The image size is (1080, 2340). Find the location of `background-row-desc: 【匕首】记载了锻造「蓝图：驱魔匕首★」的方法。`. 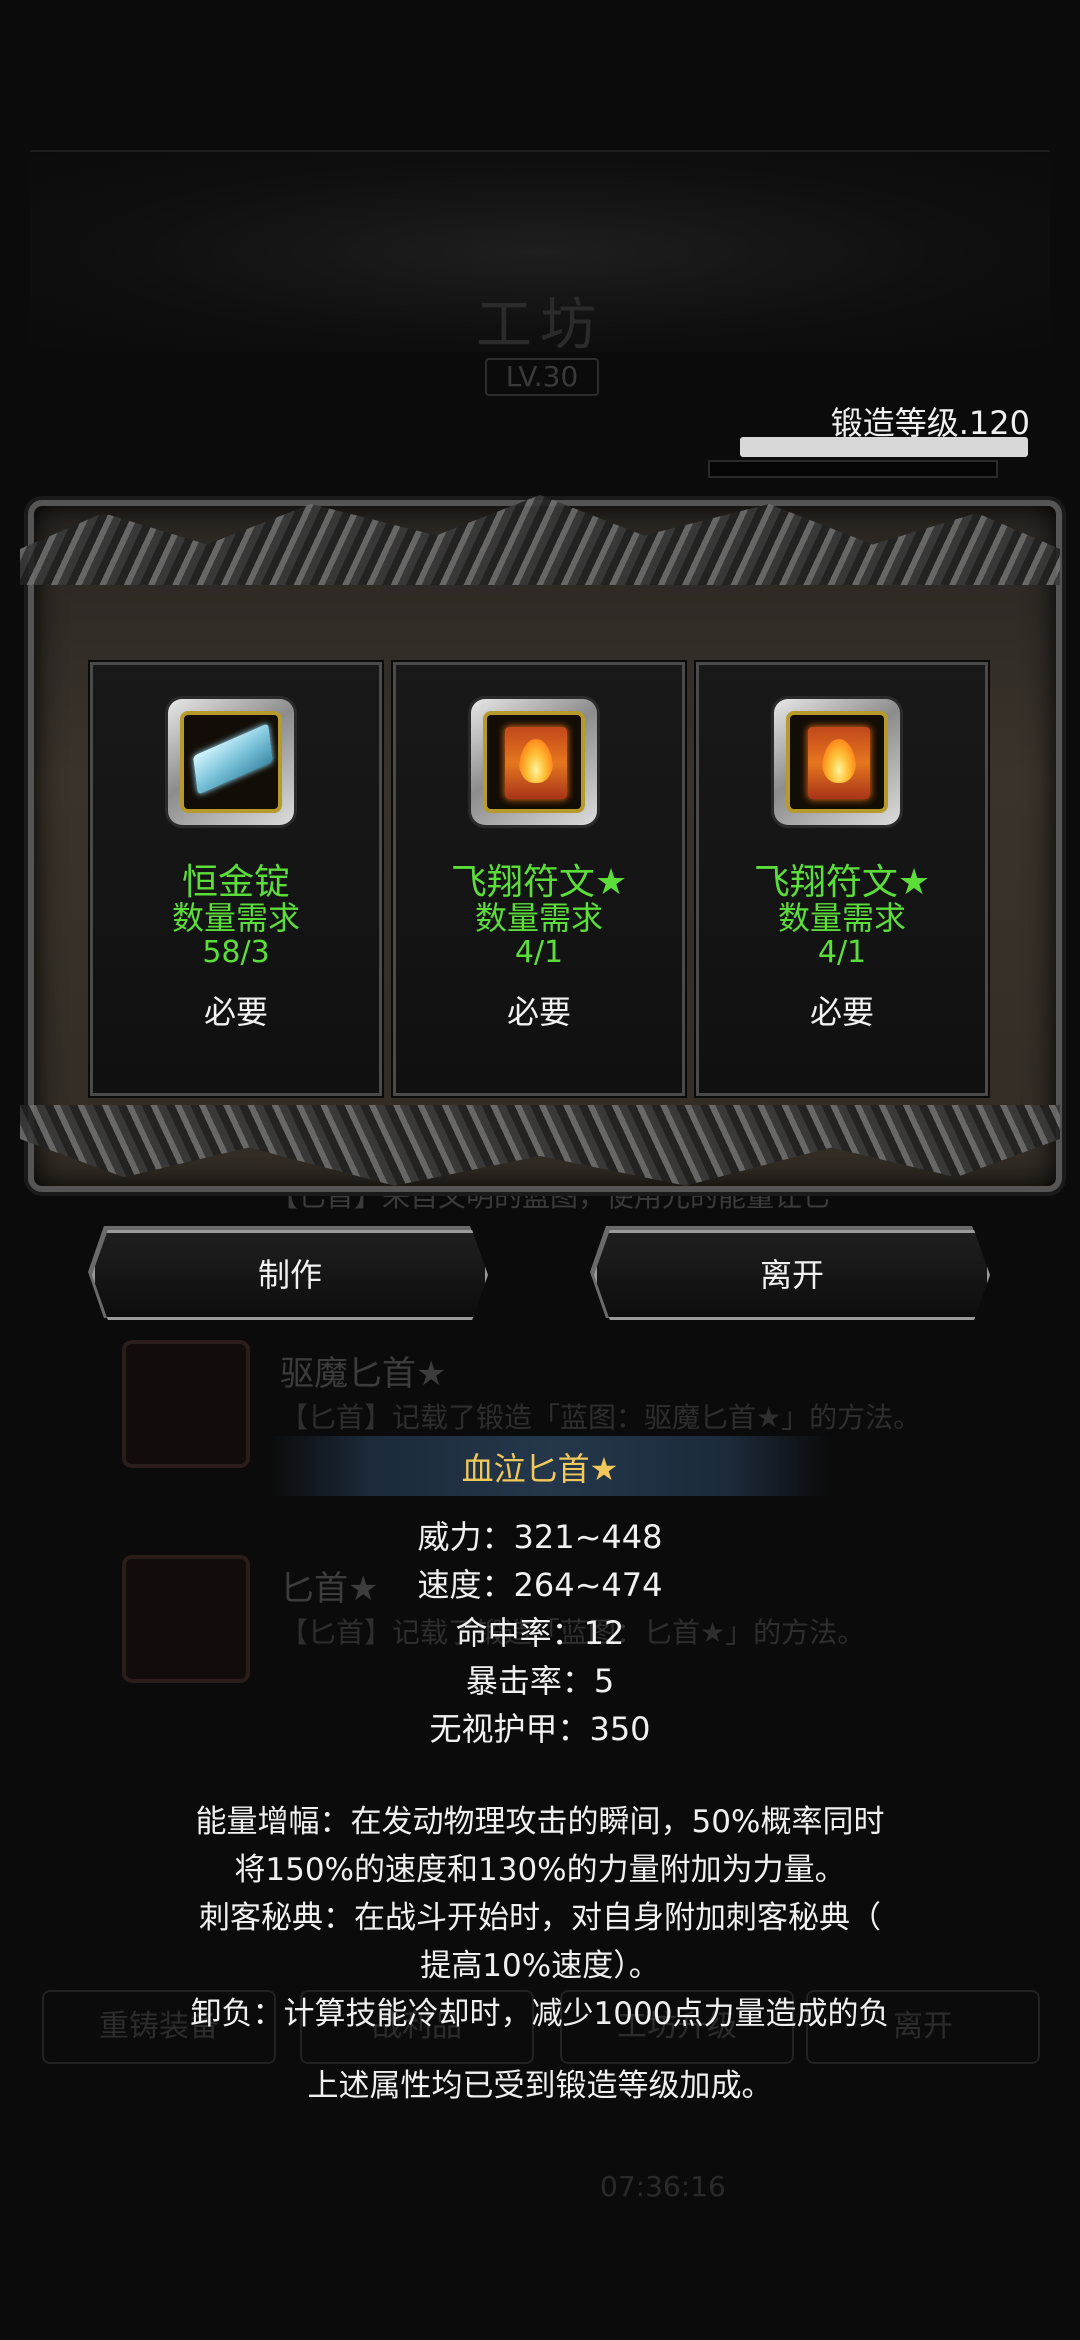

background-row-desc: 【匕首】记载了锻造「蓝图：驱魔匕首★」的方法。 is located at coordinates (601, 1417).